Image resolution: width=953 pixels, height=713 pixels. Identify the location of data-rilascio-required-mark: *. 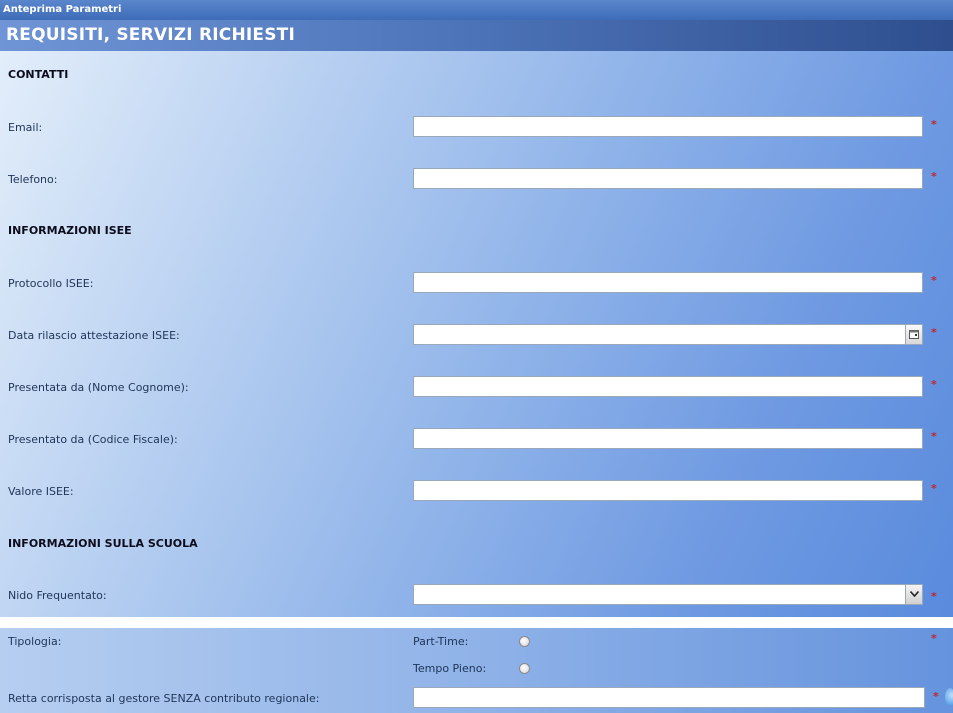
(934, 332).